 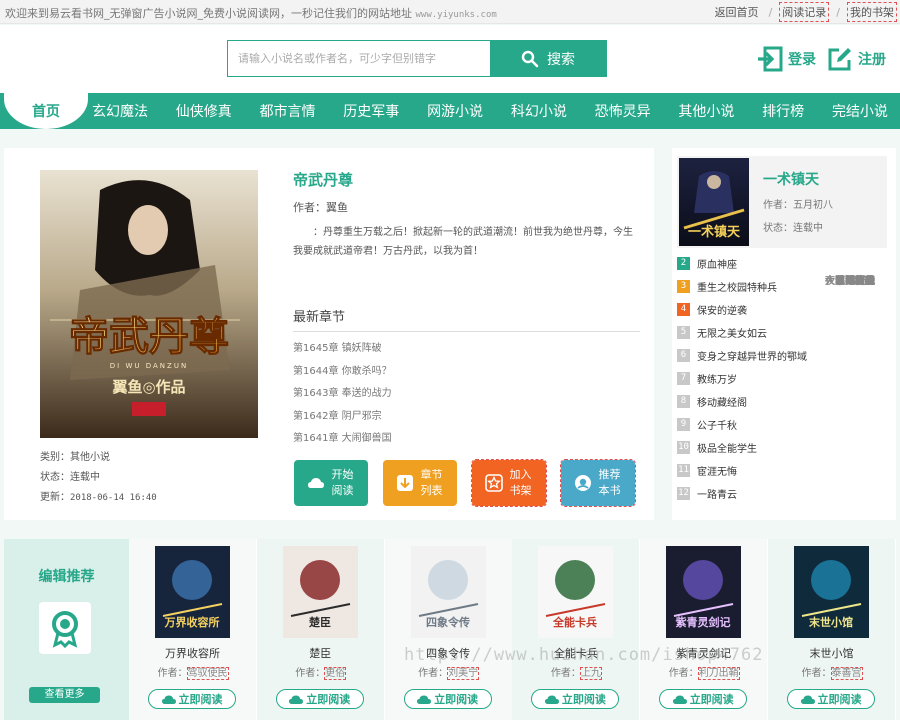 What do you see at coordinates (846, 673) in the screenshot?
I see `recommend-author-name: 泰善宫` at bounding box center [846, 673].